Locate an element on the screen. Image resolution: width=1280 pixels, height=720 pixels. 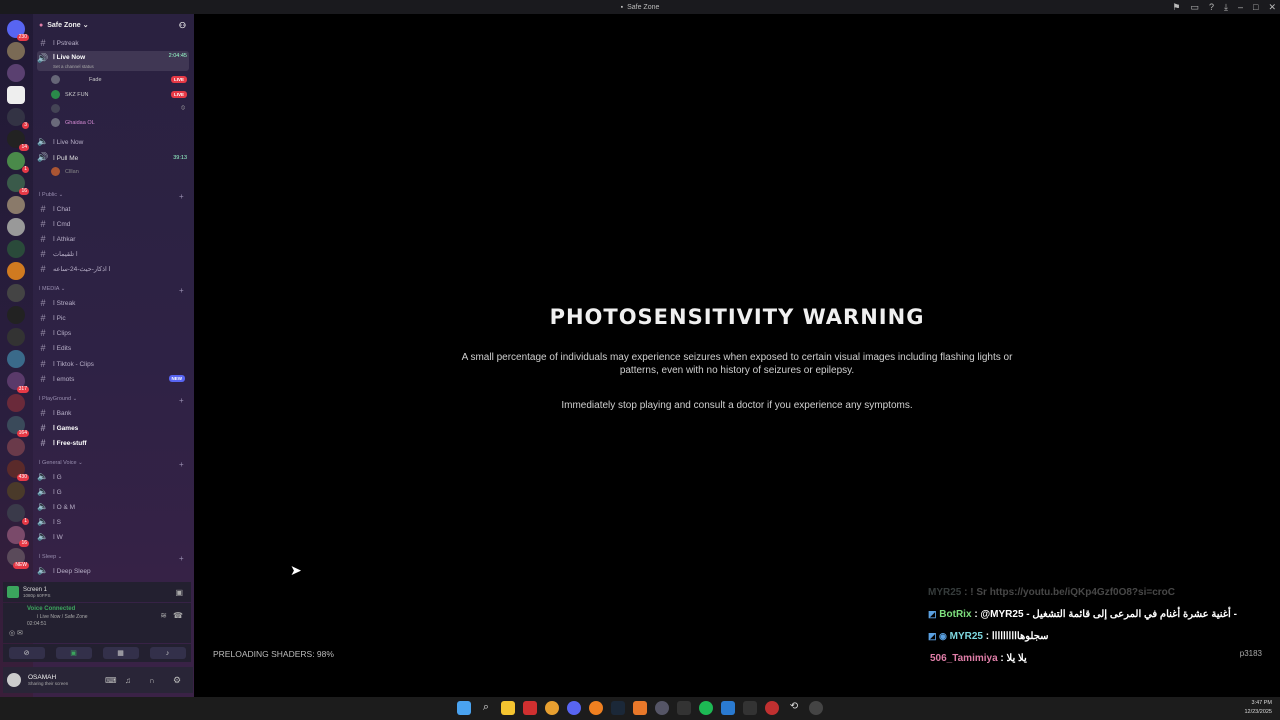
server-icon: 430 is located at coordinates (18, 470).